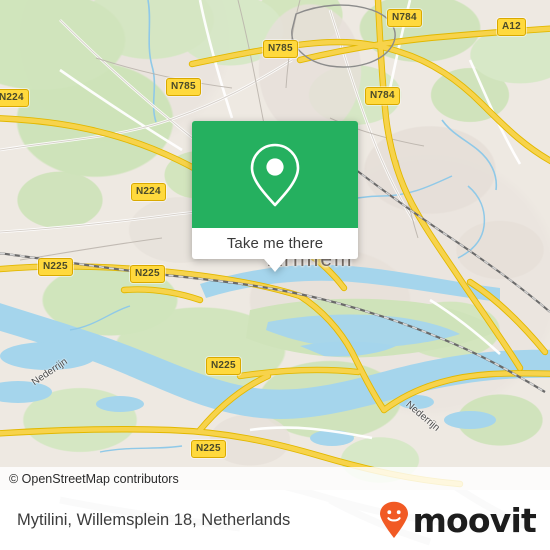  What do you see at coordinates (382, 96) in the screenshot?
I see `road-shield-n784-south: N784` at bounding box center [382, 96].